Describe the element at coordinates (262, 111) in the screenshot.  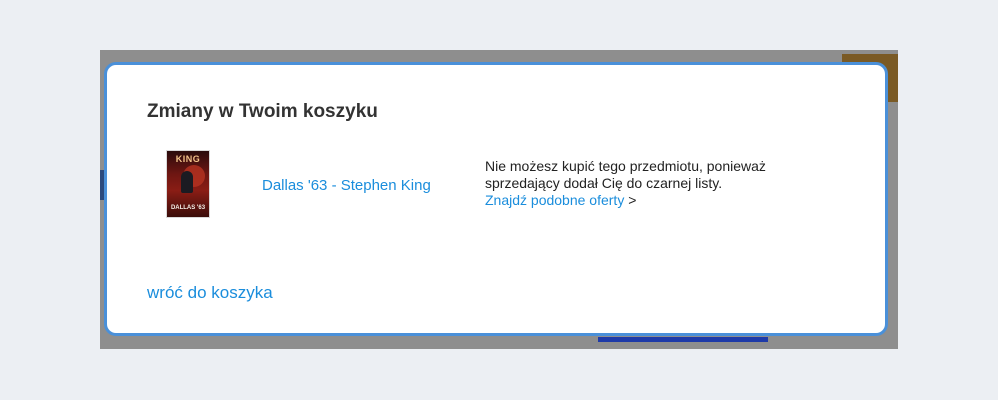
I see `dialog-title: Zmiany w Twoim koszyku` at that location.